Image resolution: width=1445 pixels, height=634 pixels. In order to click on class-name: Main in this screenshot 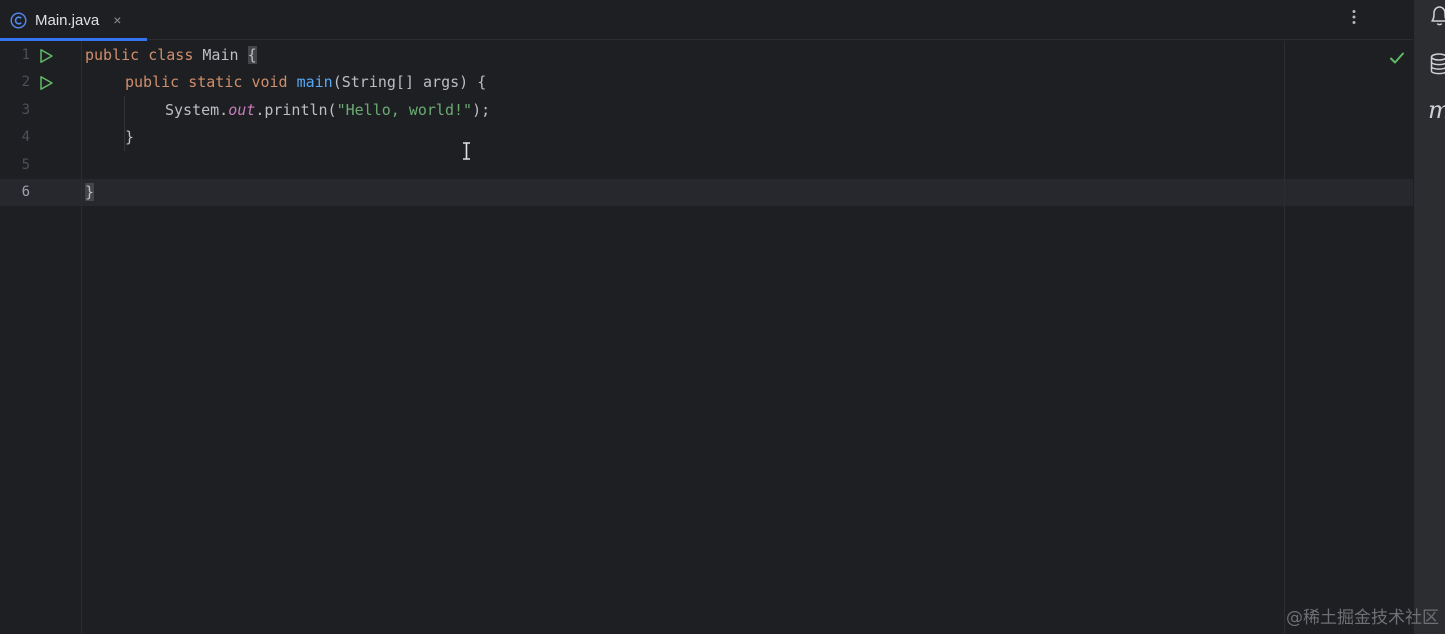, I will do `click(220, 55)`.